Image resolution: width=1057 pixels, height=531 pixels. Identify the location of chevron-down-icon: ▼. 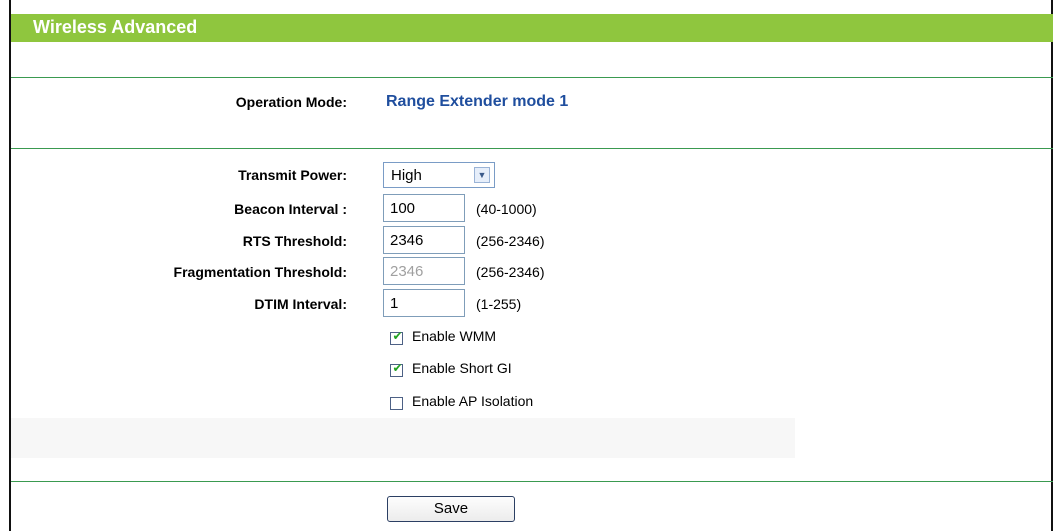
(482, 175).